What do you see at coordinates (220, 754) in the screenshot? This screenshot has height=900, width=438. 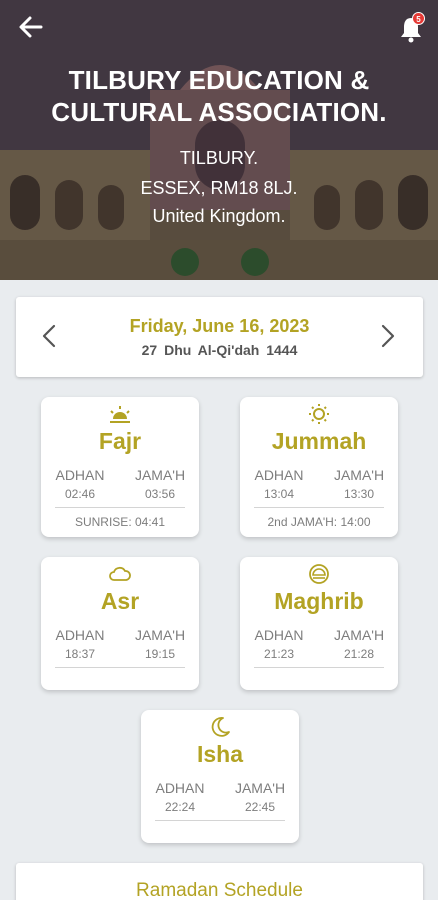 I see `prayer-name: Isha` at bounding box center [220, 754].